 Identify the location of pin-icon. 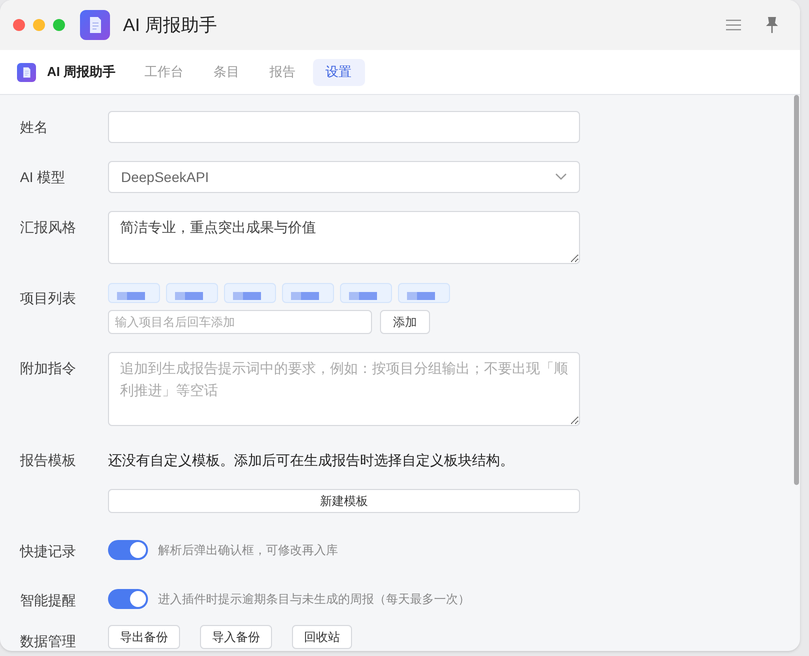
(772, 25).